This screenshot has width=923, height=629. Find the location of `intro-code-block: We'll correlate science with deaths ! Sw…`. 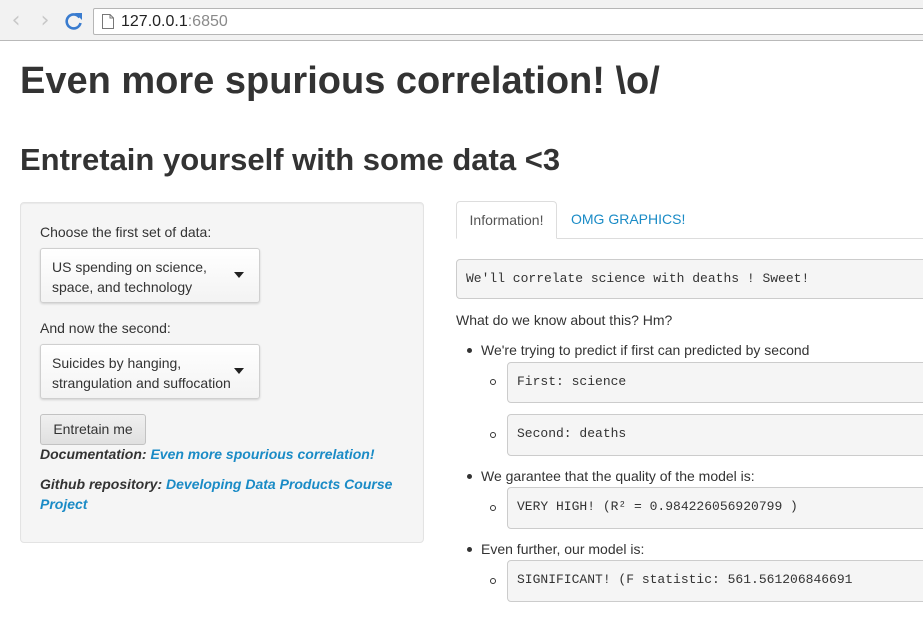

intro-code-block: We'll correlate science with deaths ! Sw… is located at coordinates (689, 279).